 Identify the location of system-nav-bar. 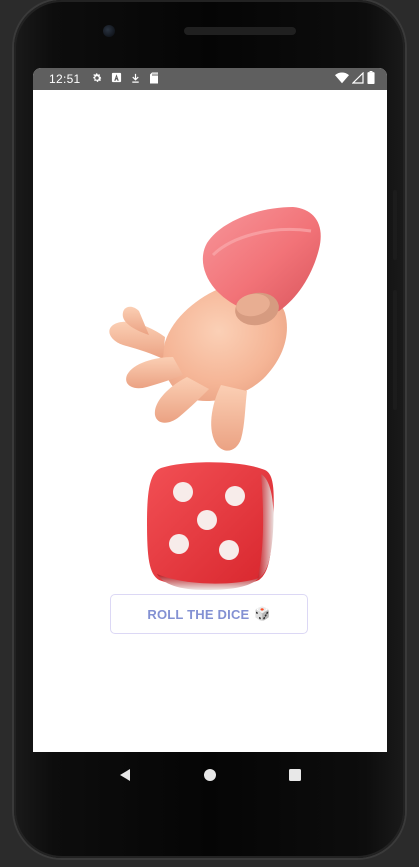
(210, 775).